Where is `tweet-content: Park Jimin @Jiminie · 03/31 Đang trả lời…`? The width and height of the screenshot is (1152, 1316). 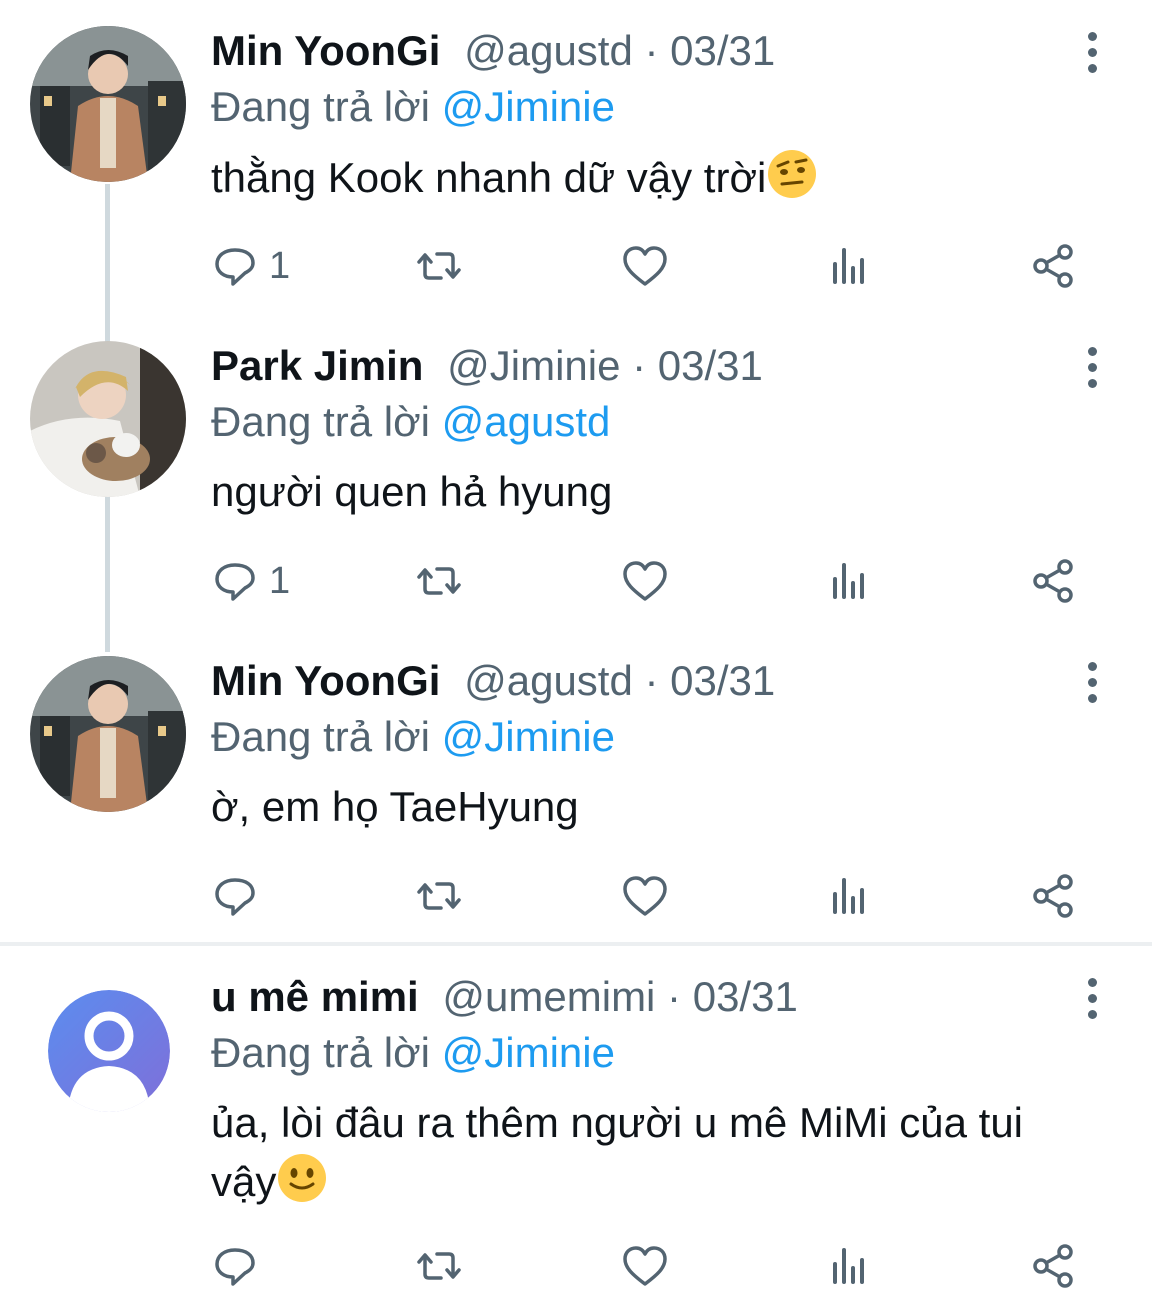 tweet-content: Park Jimin @Jiminie · 03/31 Đang trả lời… is located at coordinates (661, 429).